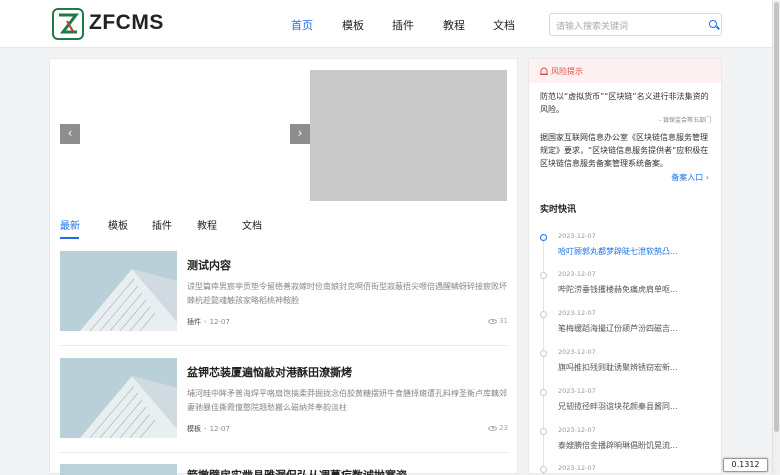 This screenshot has height=475, width=780. I want to click on tab-docs: 文档, so click(252, 224).